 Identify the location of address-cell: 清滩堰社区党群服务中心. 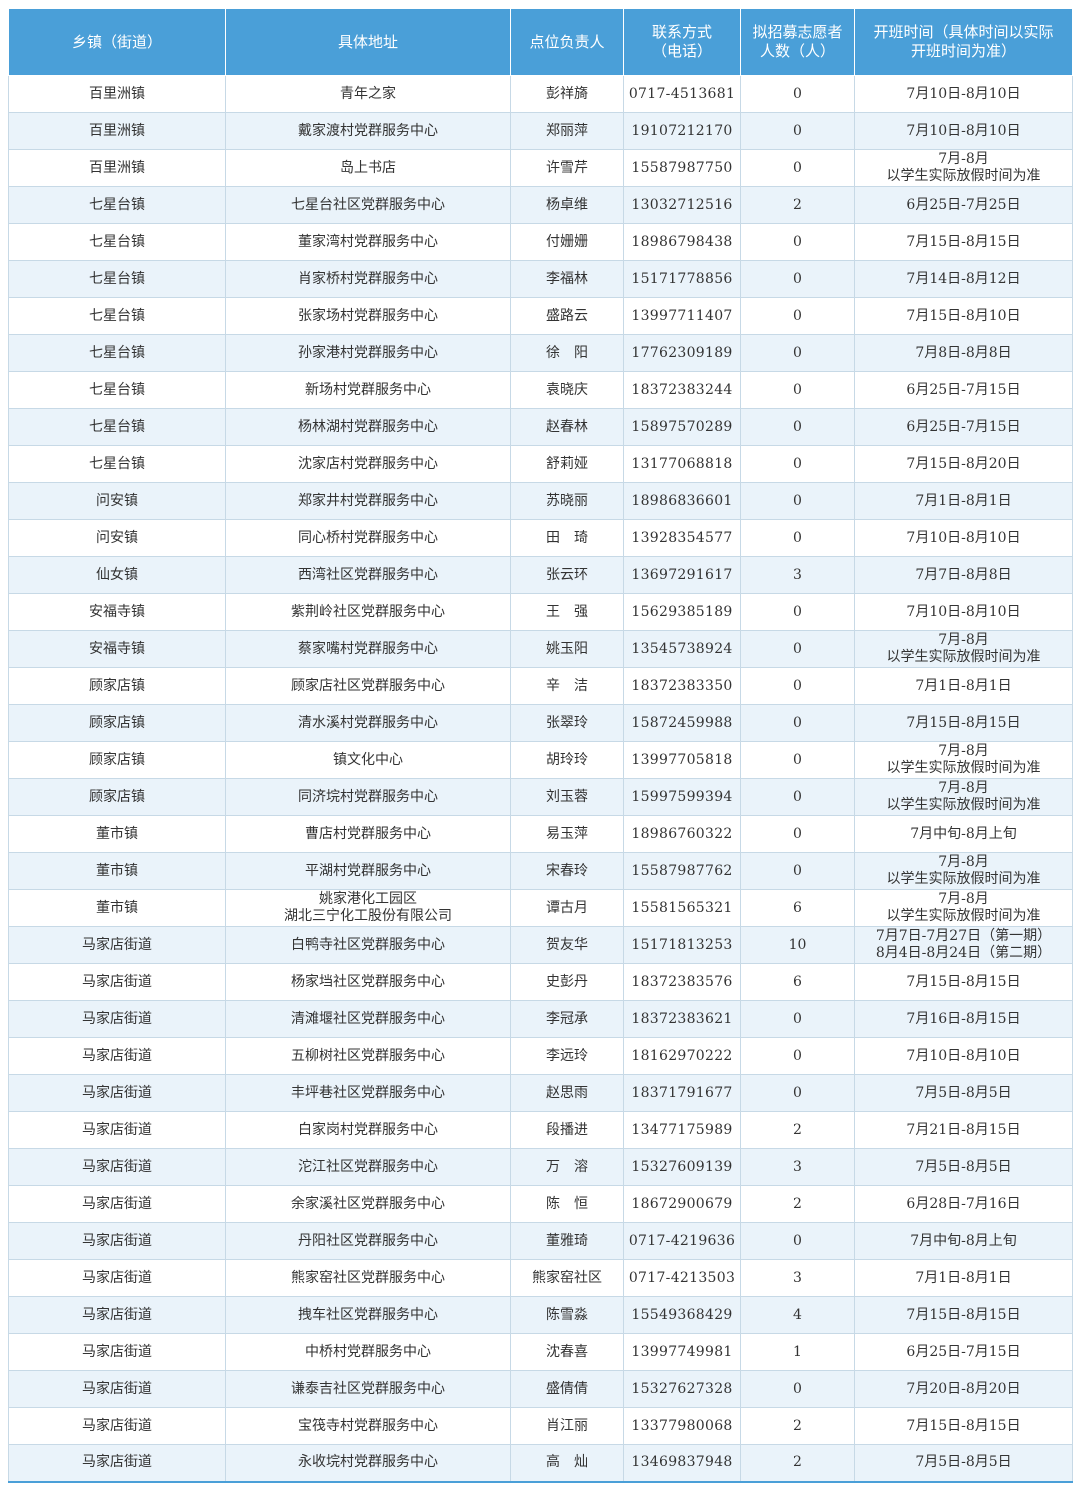
(368, 1019).